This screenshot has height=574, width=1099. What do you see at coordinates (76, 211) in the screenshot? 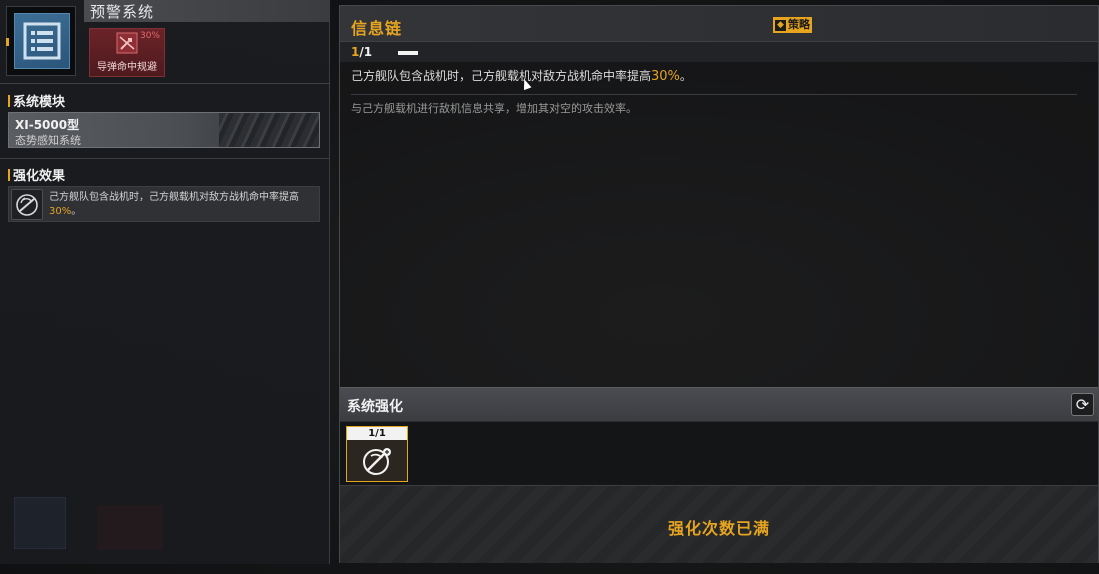
I see `effect-text-end: 。` at bounding box center [76, 211].